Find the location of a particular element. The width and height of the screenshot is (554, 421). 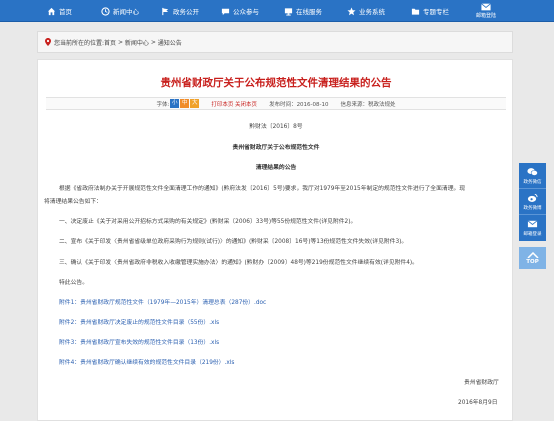

monitor-icon is located at coordinates (288, 11).